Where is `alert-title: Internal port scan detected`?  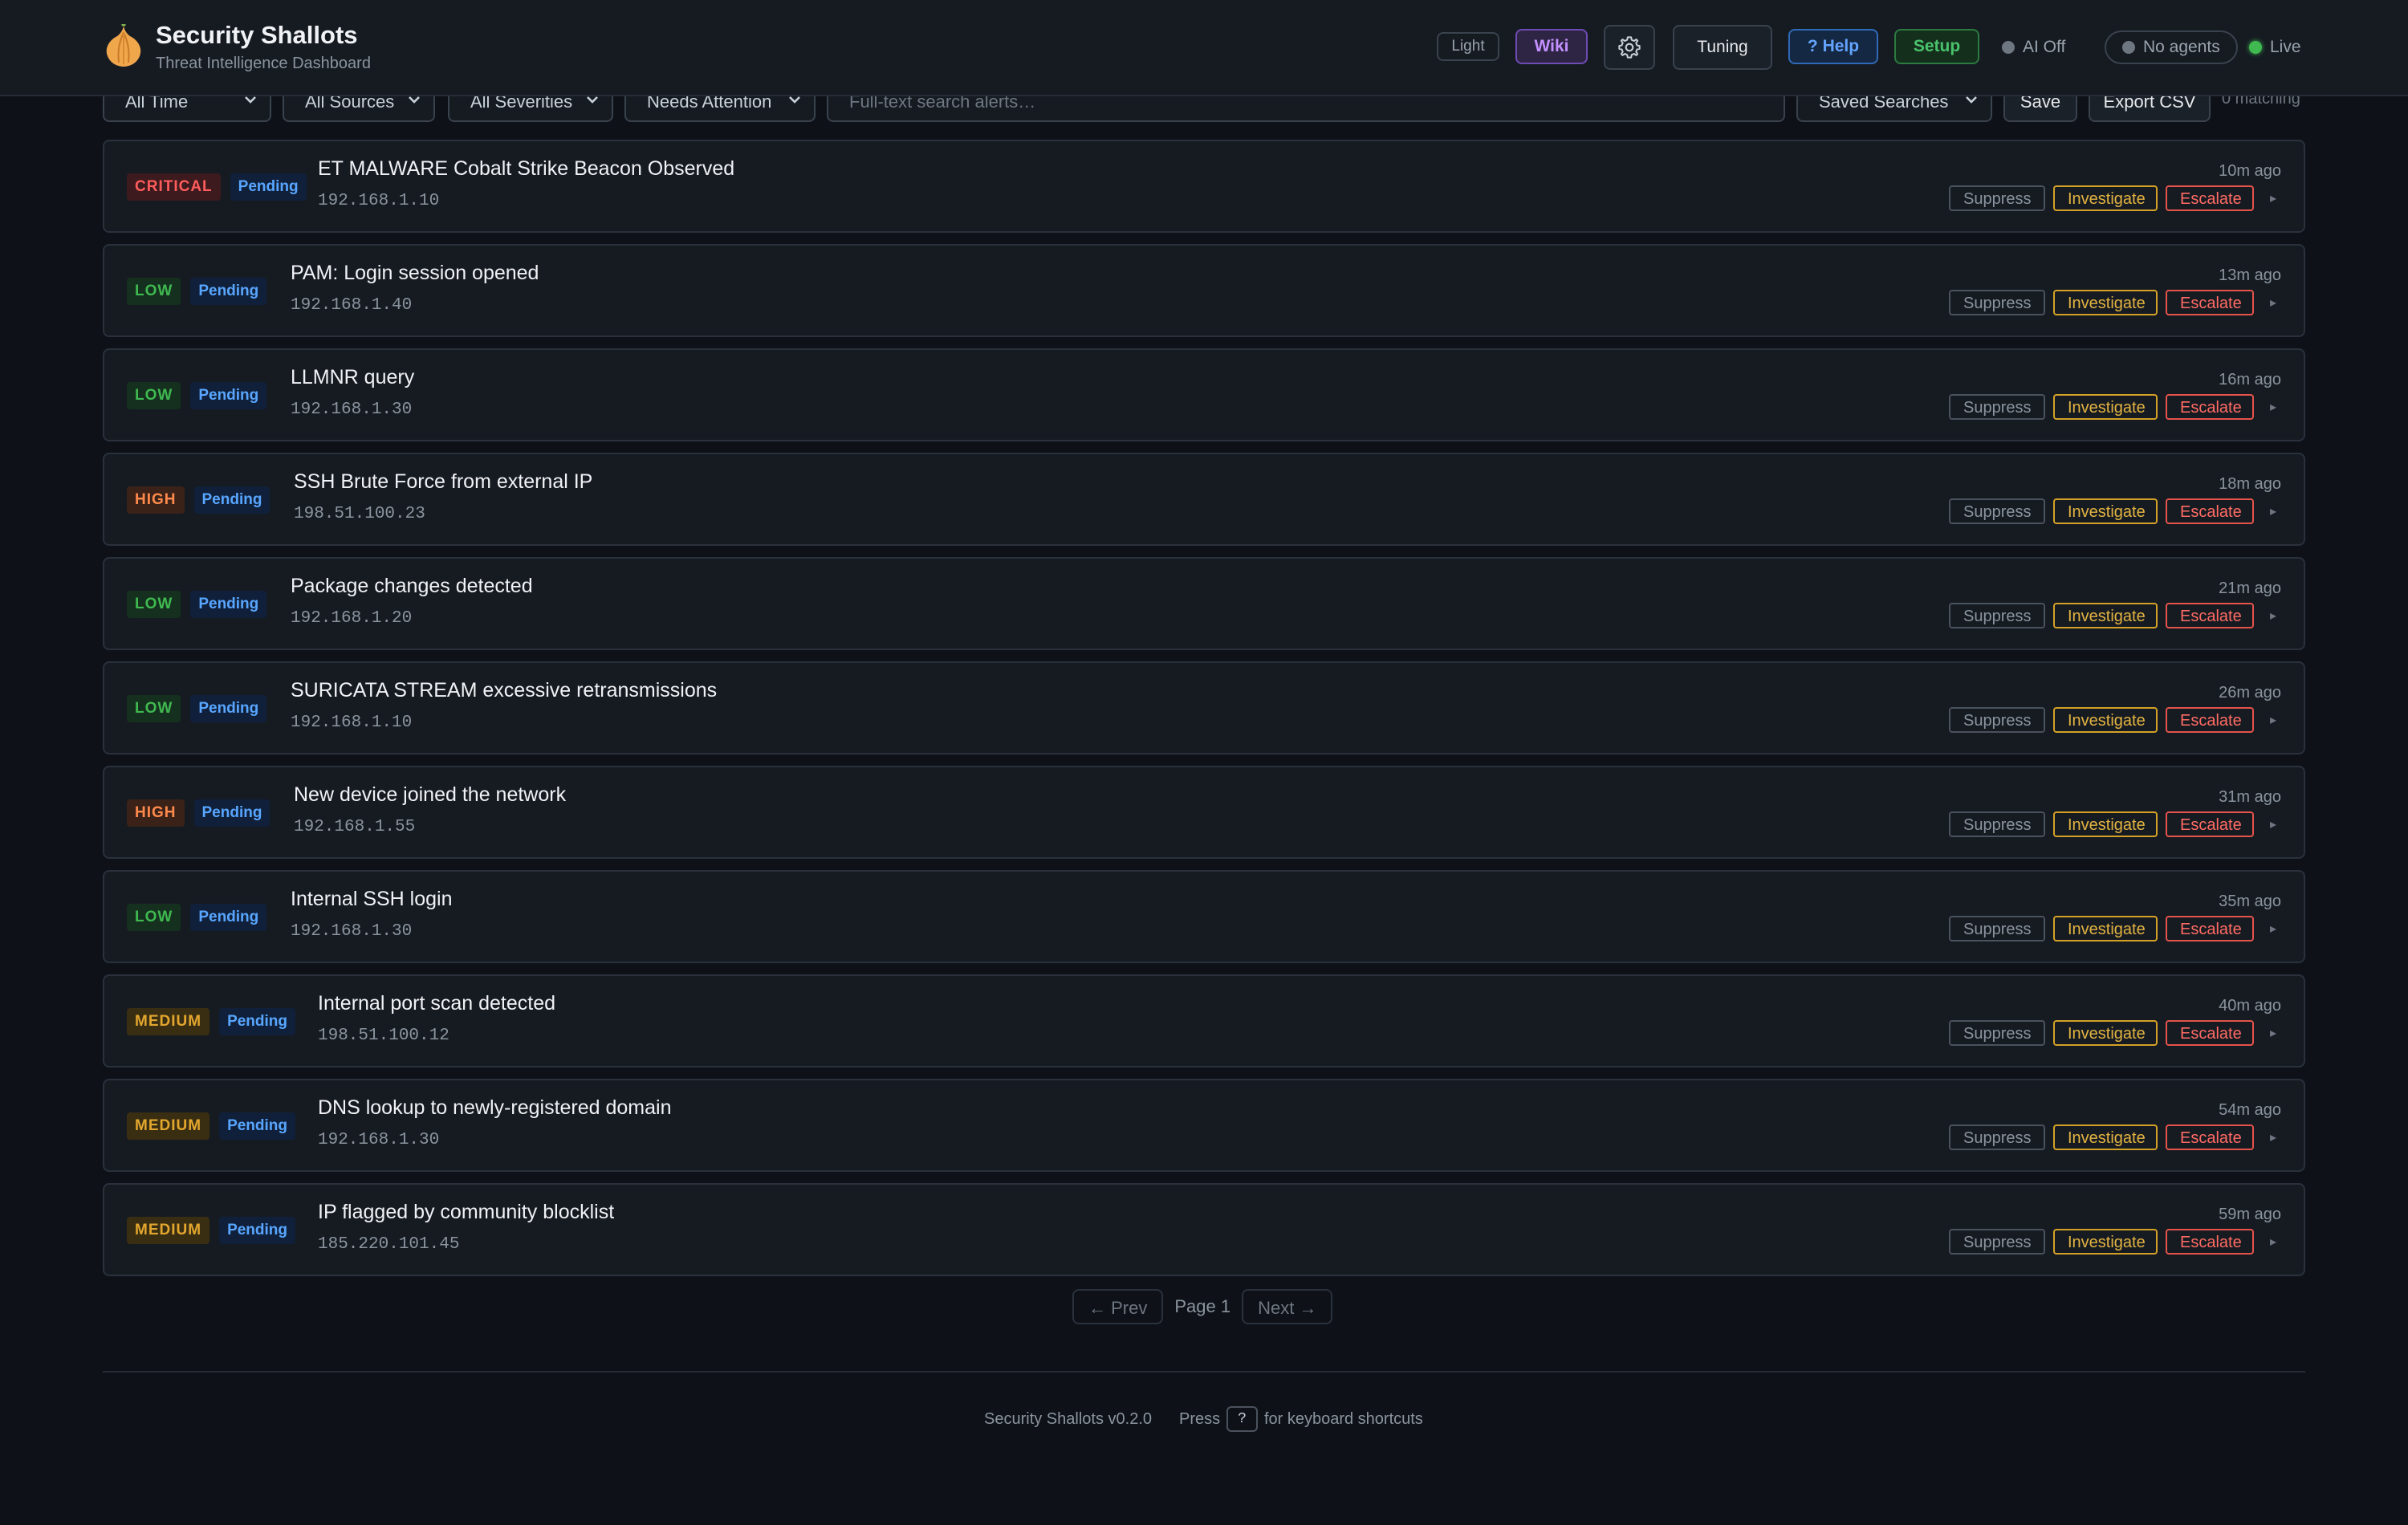
alert-title: Internal port scan detected is located at coordinates (436, 1004).